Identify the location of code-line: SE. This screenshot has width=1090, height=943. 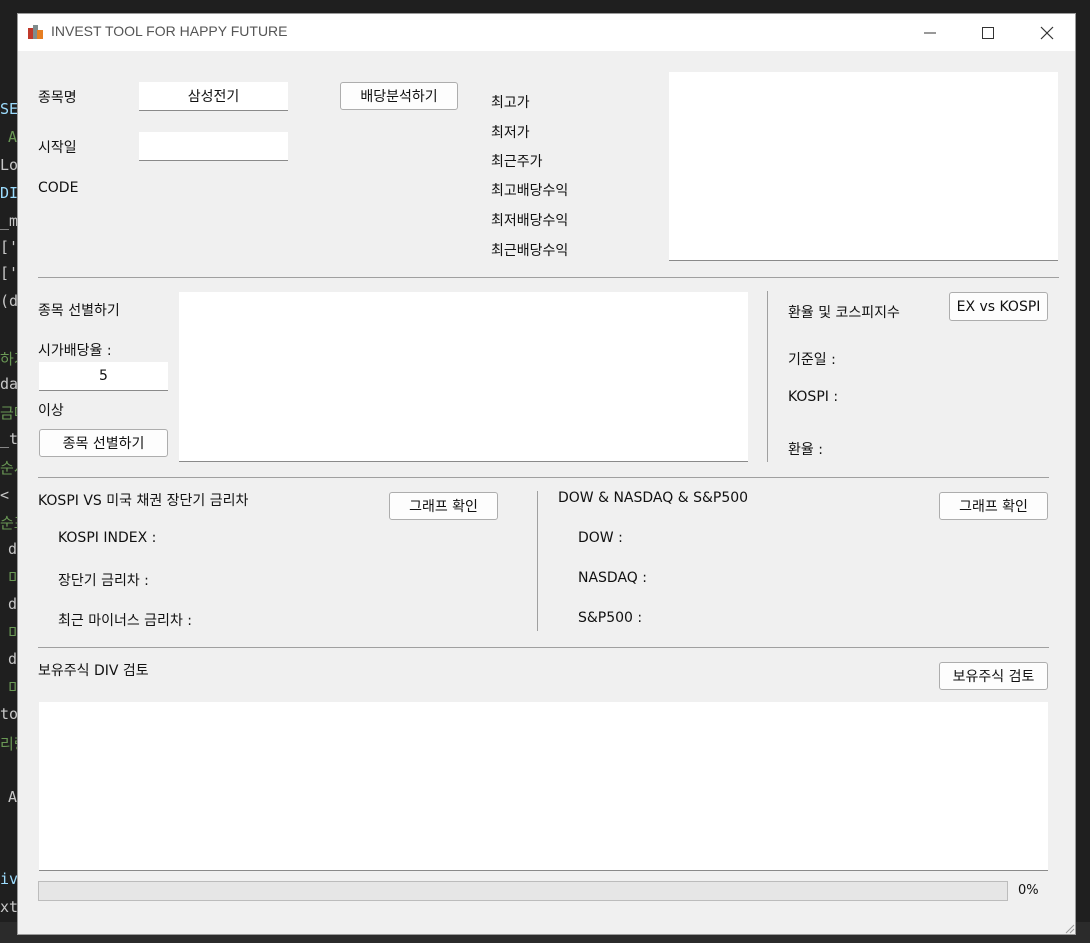
(9, 109).